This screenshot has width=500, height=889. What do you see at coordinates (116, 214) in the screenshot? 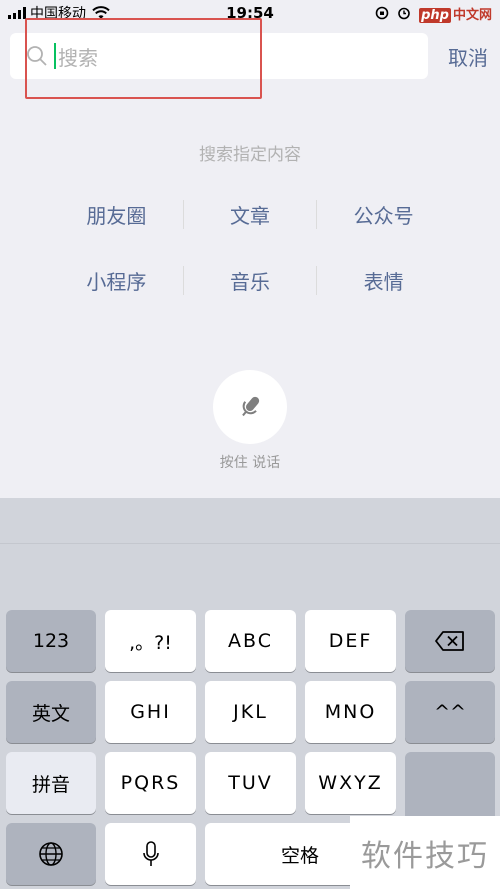
I see `category-moments: 朋友圈` at bounding box center [116, 214].